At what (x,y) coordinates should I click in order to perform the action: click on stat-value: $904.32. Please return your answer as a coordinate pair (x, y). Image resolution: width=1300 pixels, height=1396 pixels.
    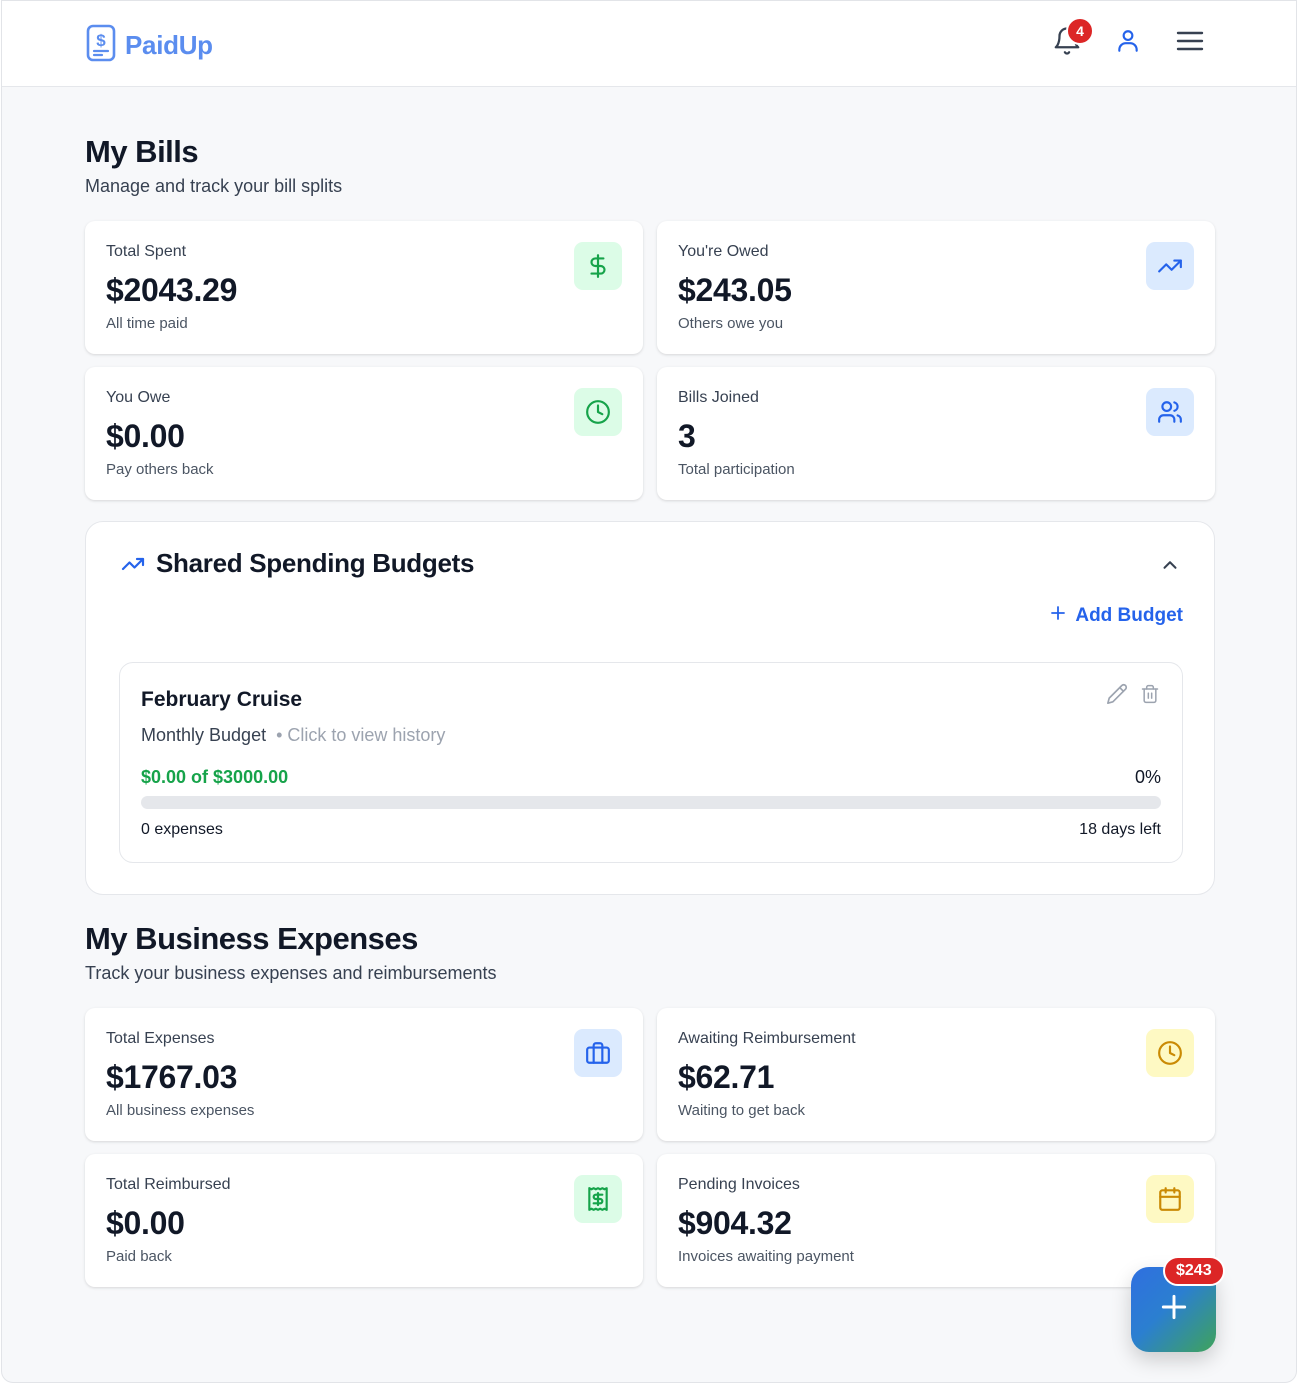
    Looking at the image, I should click on (735, 1223).